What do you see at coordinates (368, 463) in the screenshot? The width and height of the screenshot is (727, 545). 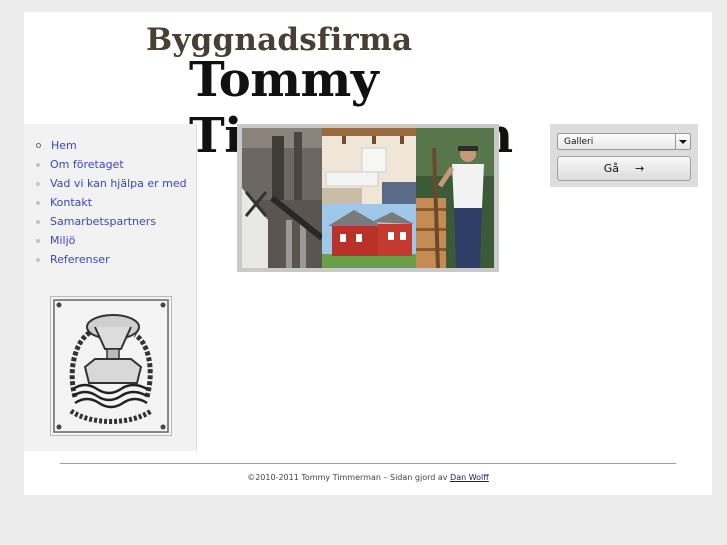 I see `footer-divider` at bounding box center [368, 463].